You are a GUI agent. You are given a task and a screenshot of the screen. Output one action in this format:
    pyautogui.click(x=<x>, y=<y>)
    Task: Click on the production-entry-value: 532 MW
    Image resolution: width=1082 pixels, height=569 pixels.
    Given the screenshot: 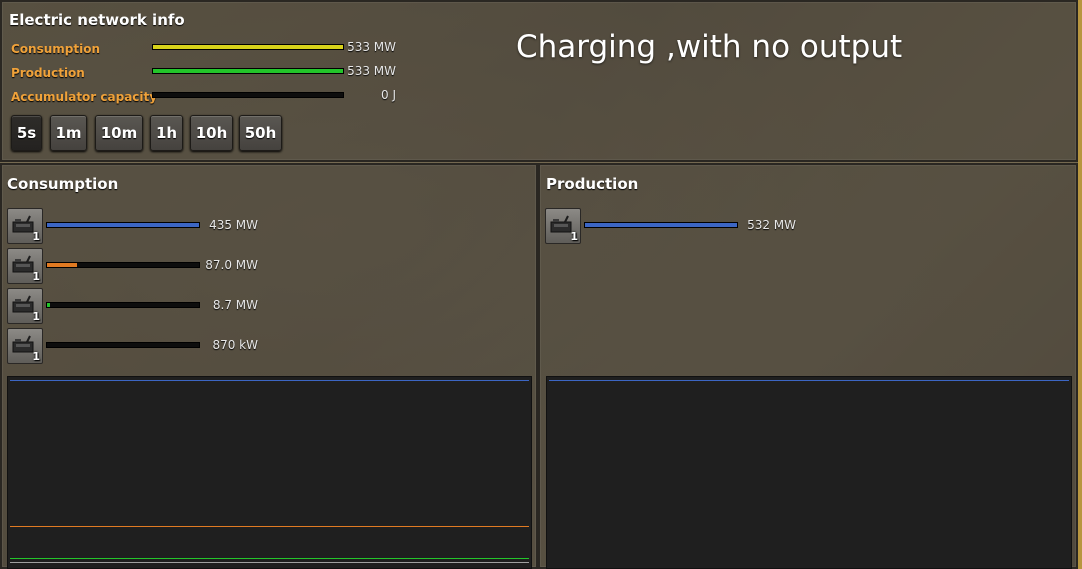 What is the action you would take?
    pyautogui.click(x=771, y=225)
    